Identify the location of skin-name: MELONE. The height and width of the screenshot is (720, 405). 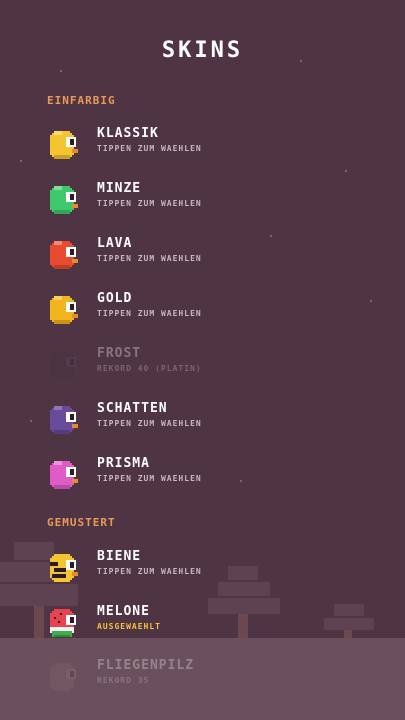
(123, 611).